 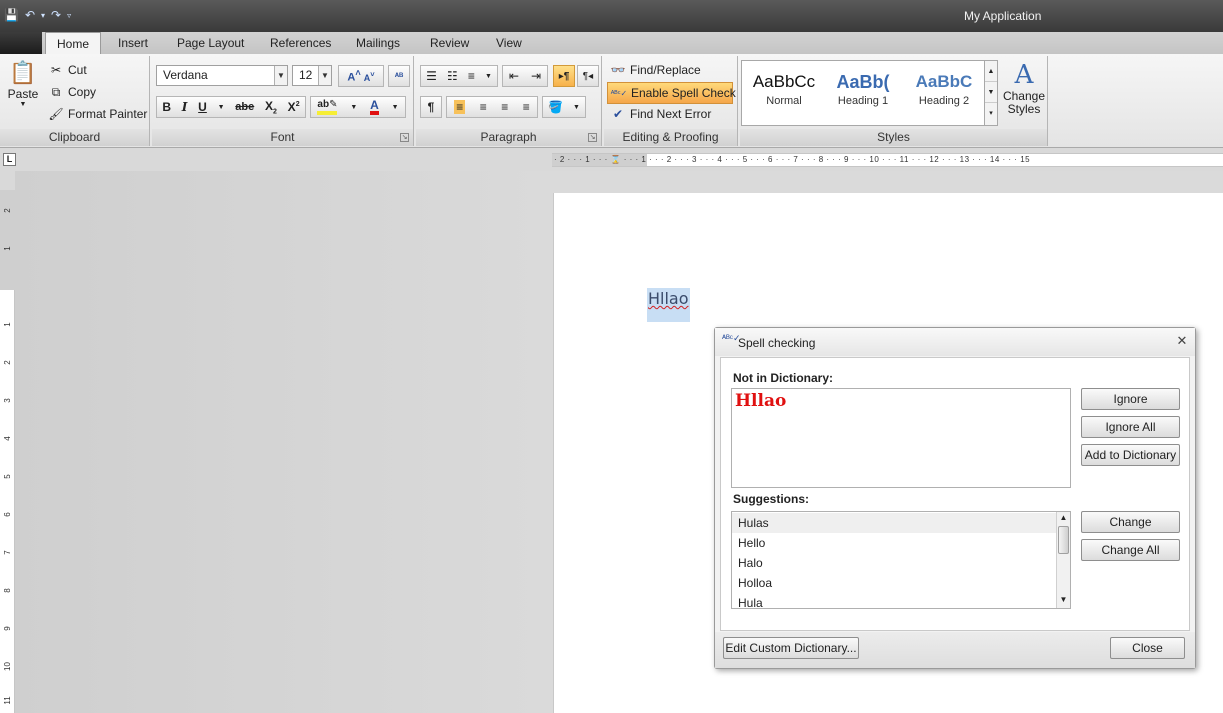 I want to click on ruler-number: 7, so click(x=7, y=552).